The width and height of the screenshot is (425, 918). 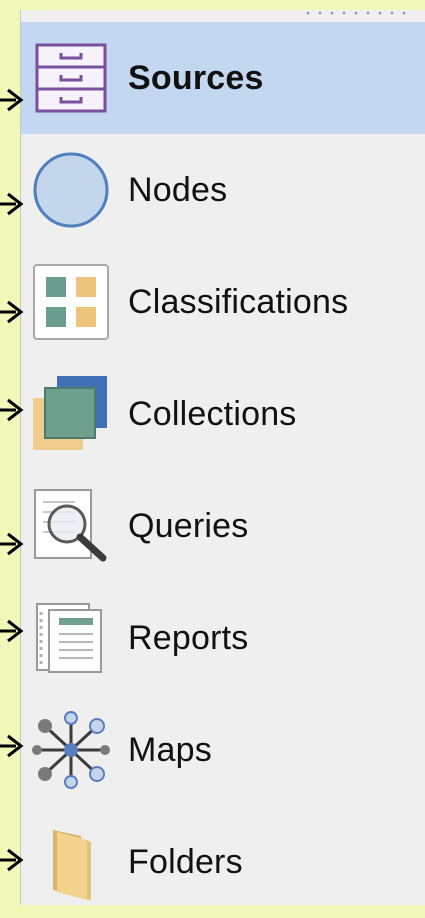 I want to click on nav-label-reports: Reports, so click(x=188, y=637).